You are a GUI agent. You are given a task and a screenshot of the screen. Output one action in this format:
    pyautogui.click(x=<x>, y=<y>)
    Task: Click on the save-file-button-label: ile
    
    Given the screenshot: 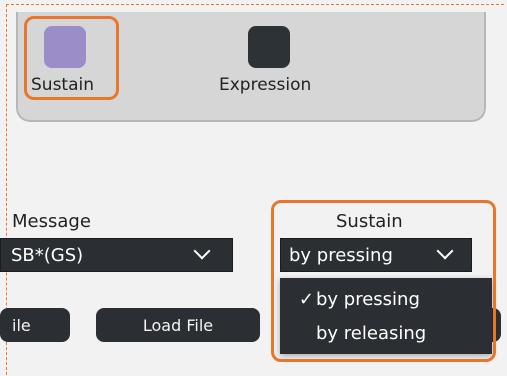 What is the action you would take?
    pyautogui.click(x=21, y=325)
    